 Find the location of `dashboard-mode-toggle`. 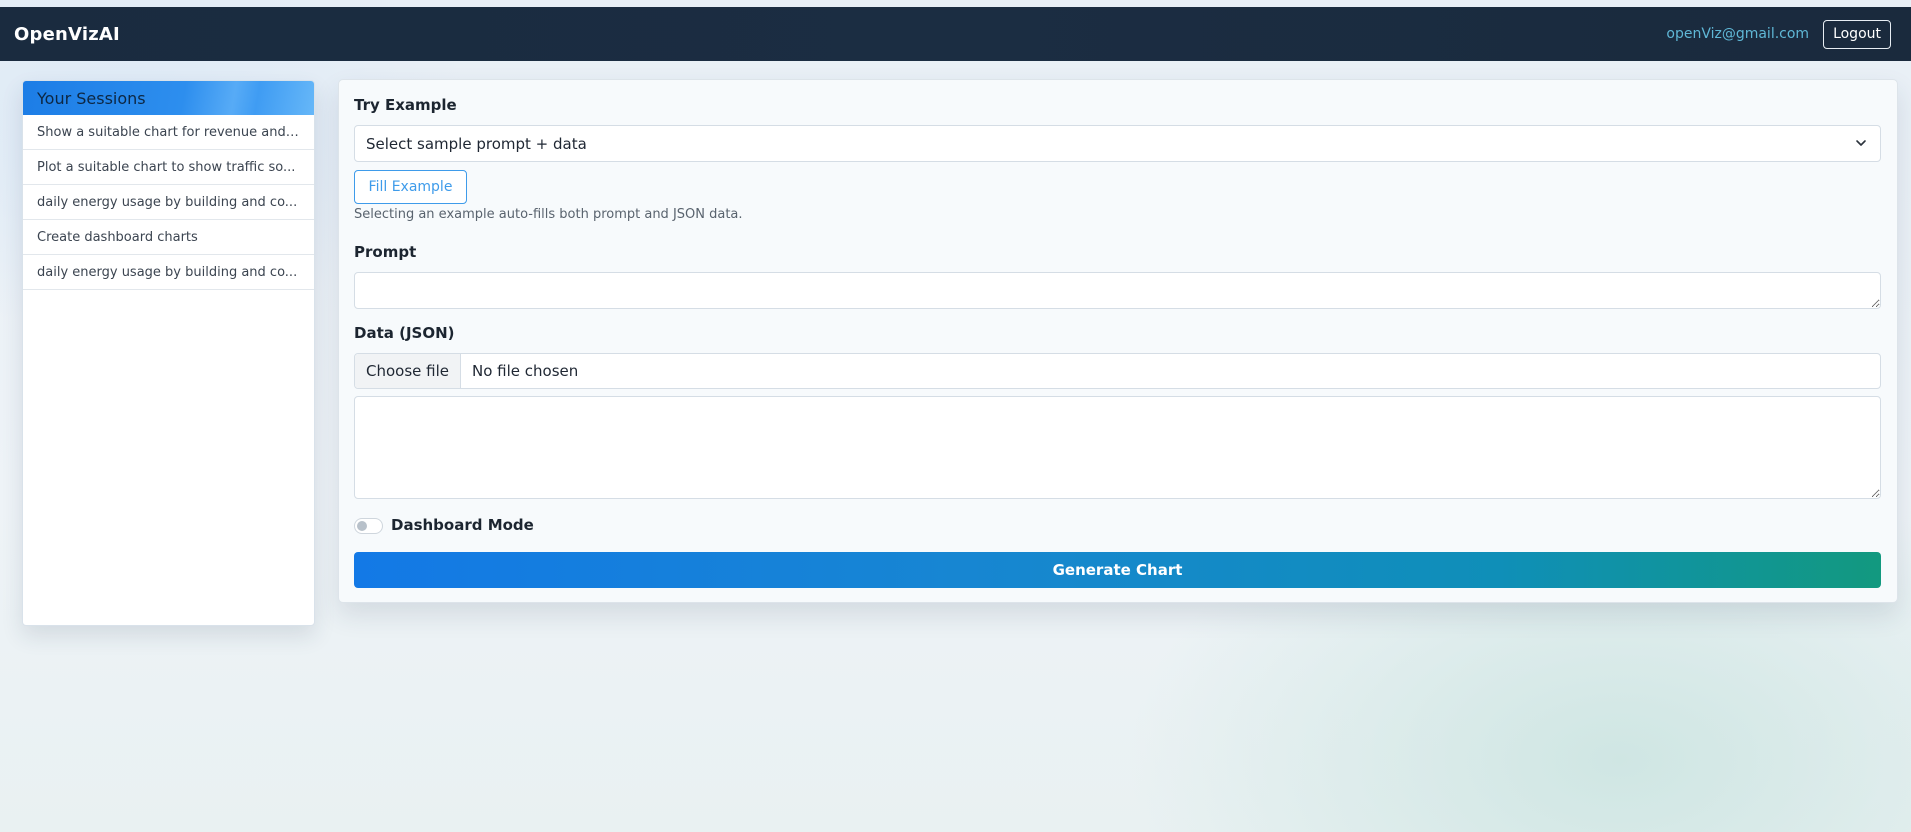

dashboard-mode-toggle is located at coordinates (368, 526).